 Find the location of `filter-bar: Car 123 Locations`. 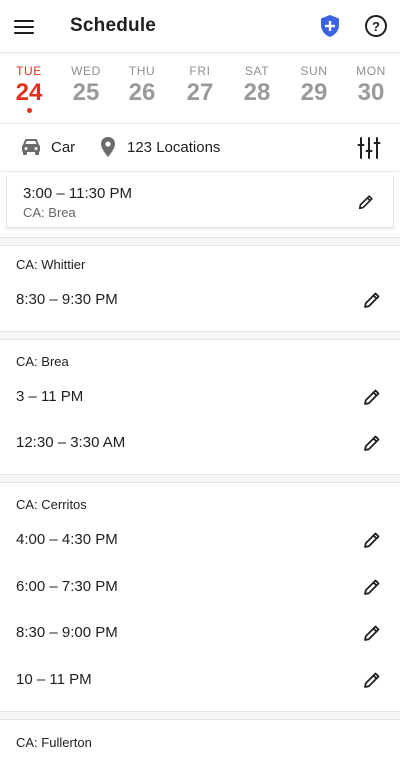

filter-bar: Car 123 Locations is located at coordinates (200, 148).